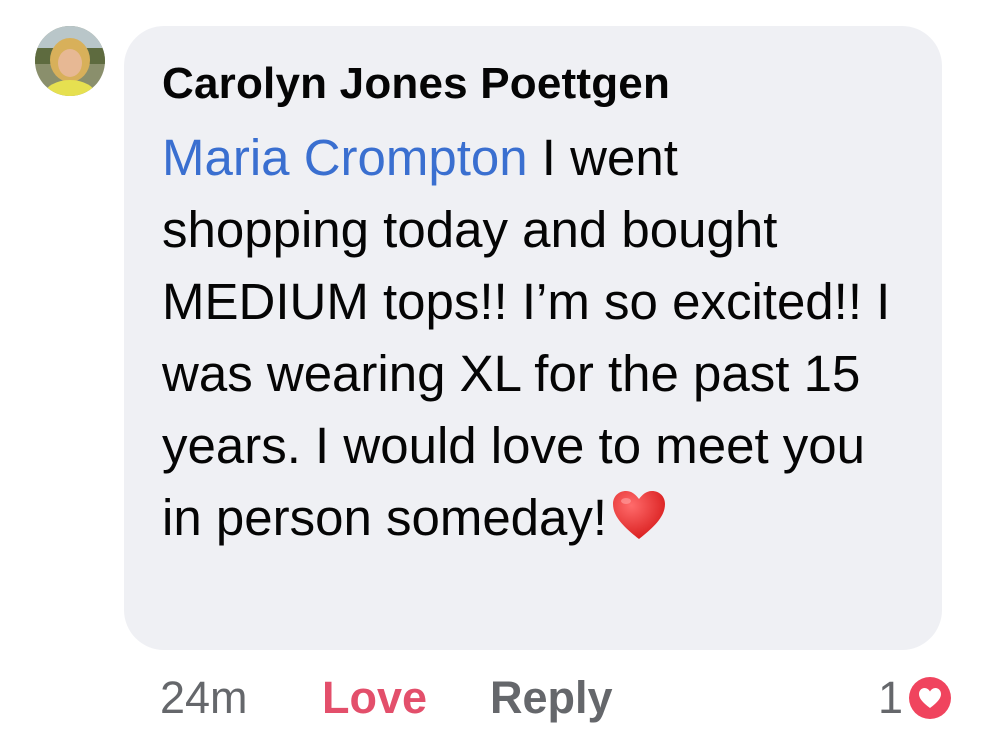 The width and height of the screenshot is (985, 735). I want to click on avatar, so click(70, 61).